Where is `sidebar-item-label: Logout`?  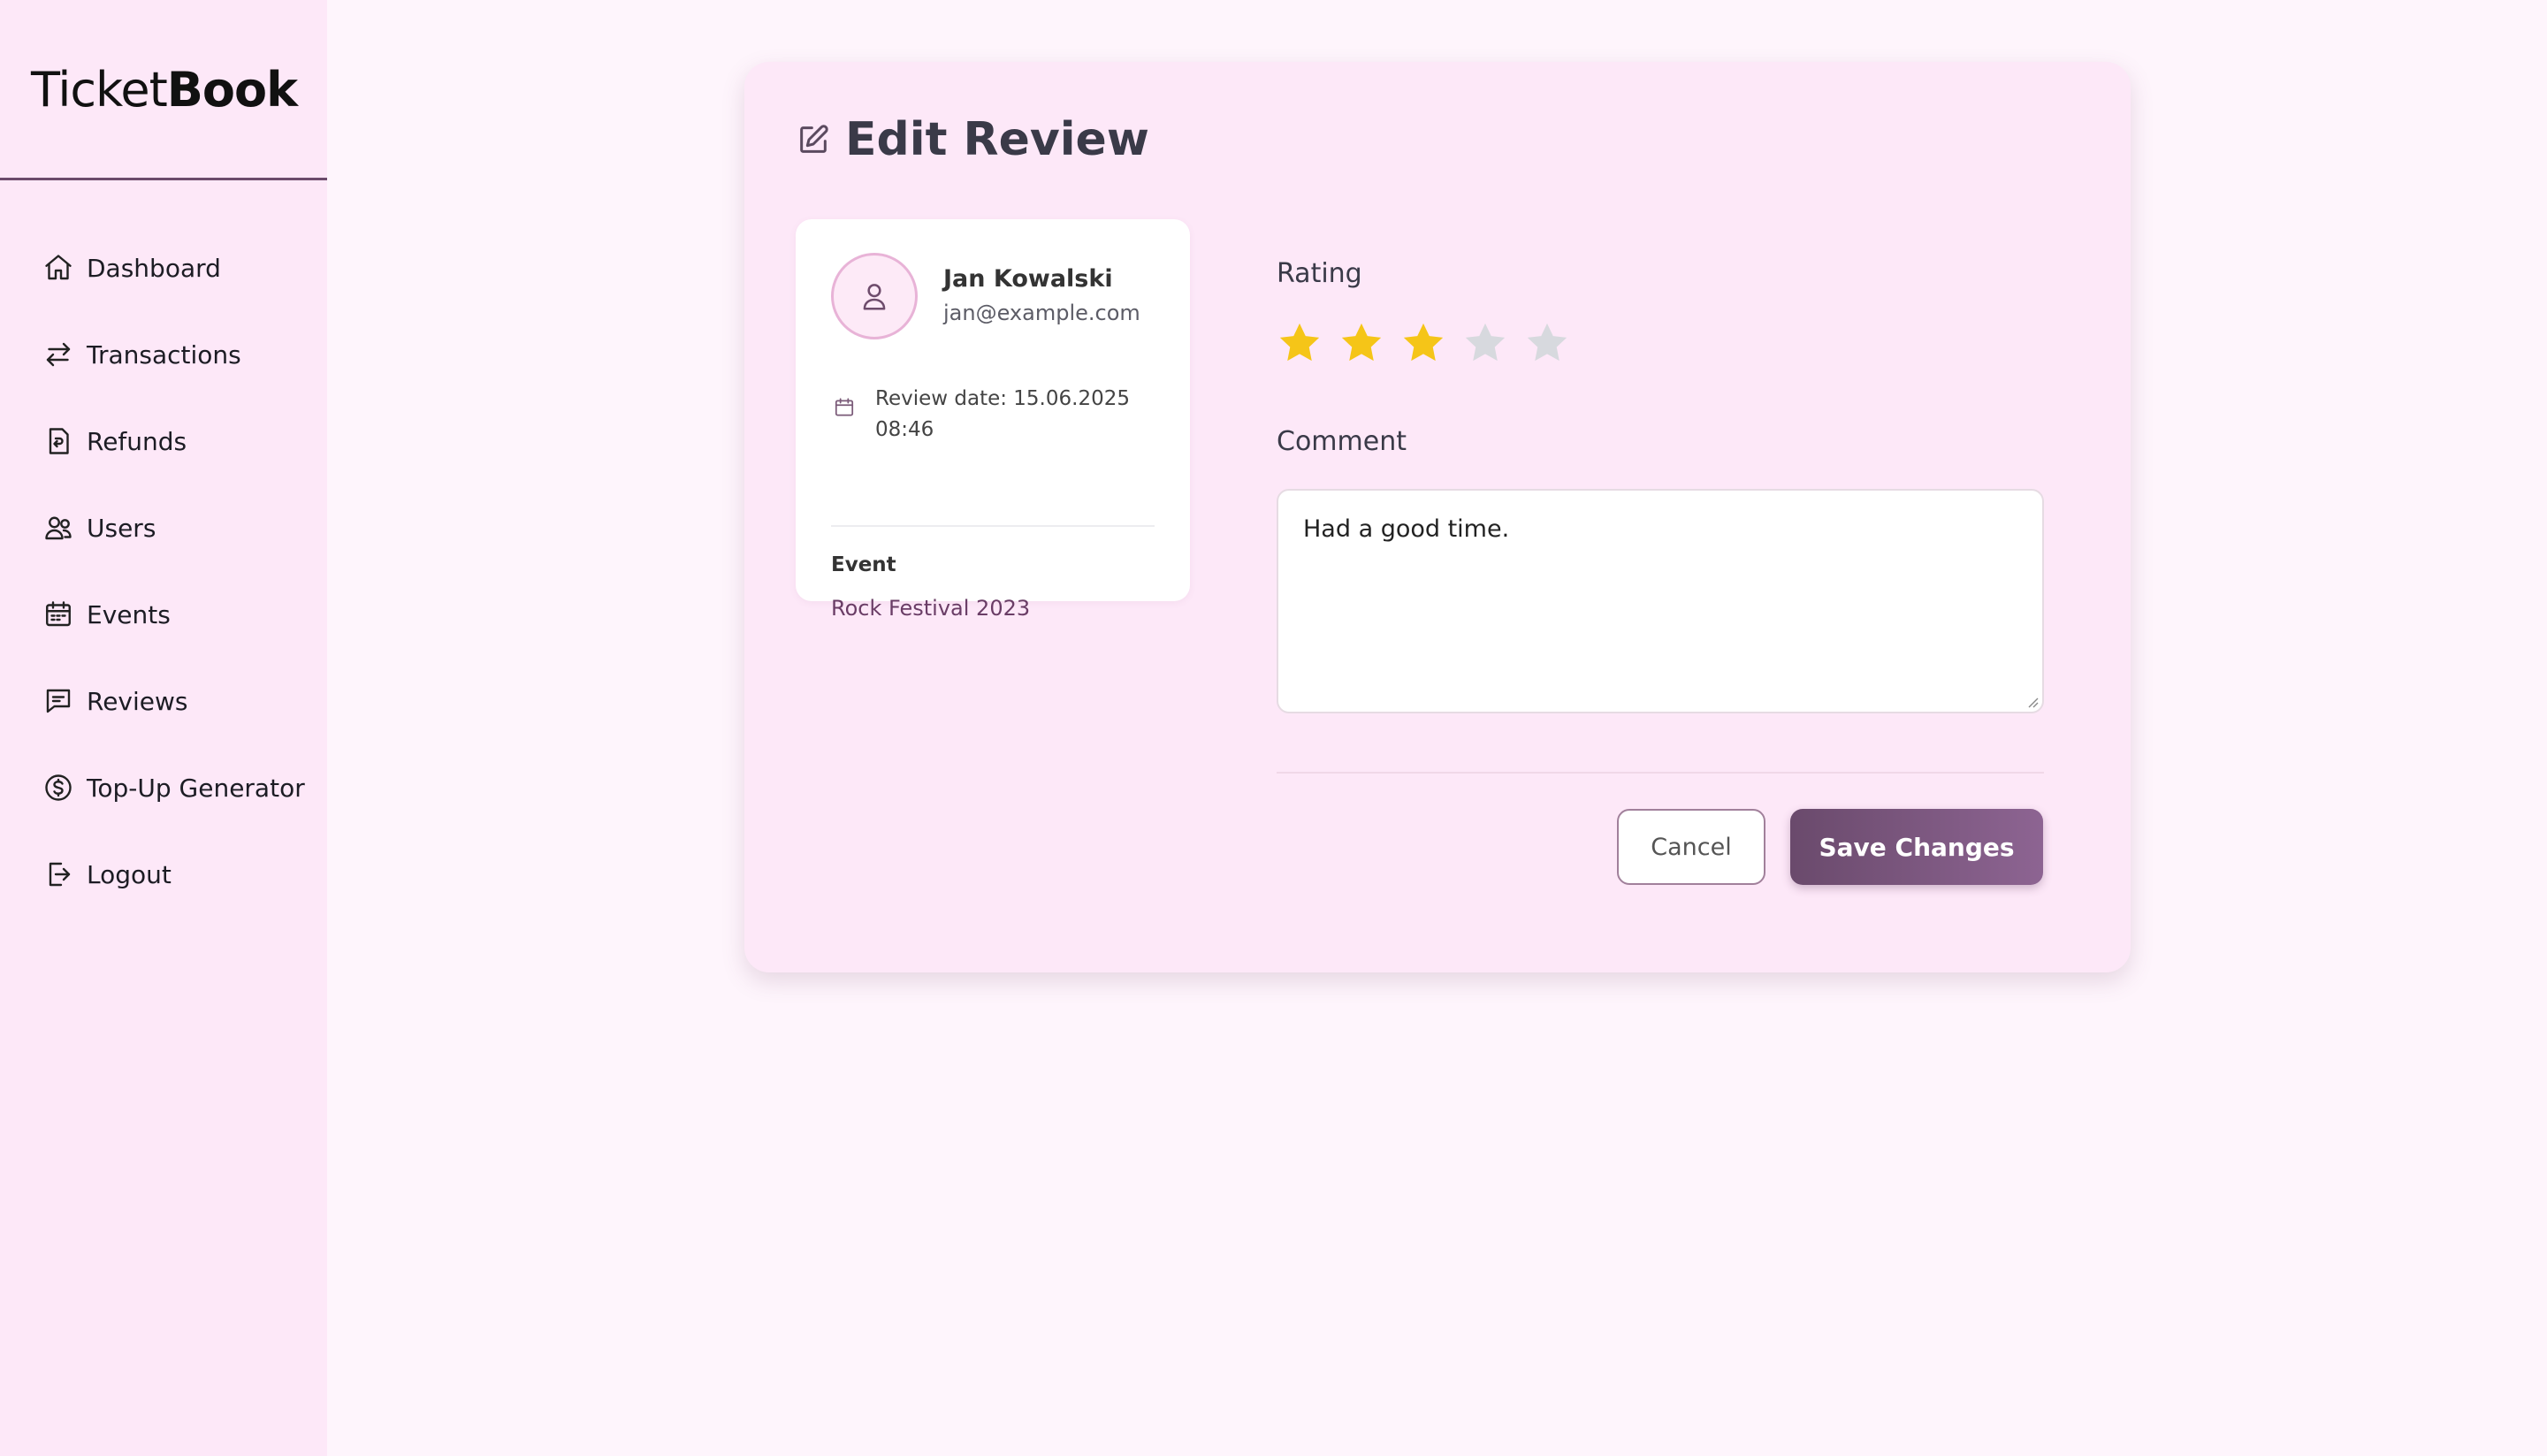
sidebar-item-label: Logout is located at coordinates (129, 874).